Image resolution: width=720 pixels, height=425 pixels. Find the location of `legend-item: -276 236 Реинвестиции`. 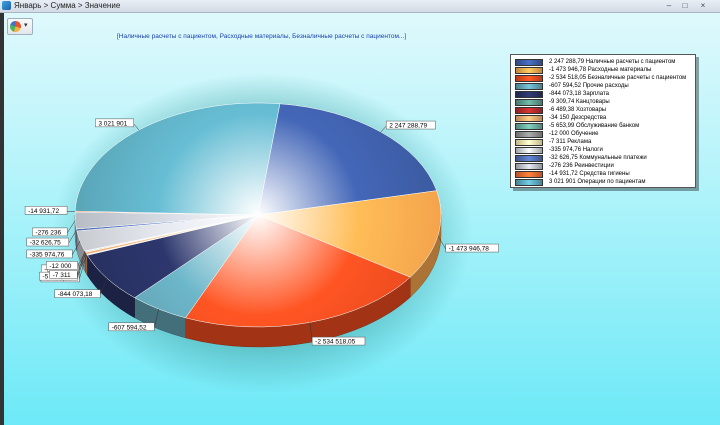

legend-item: -276 236 Реинвестиции is located at coordinates (604, 166).